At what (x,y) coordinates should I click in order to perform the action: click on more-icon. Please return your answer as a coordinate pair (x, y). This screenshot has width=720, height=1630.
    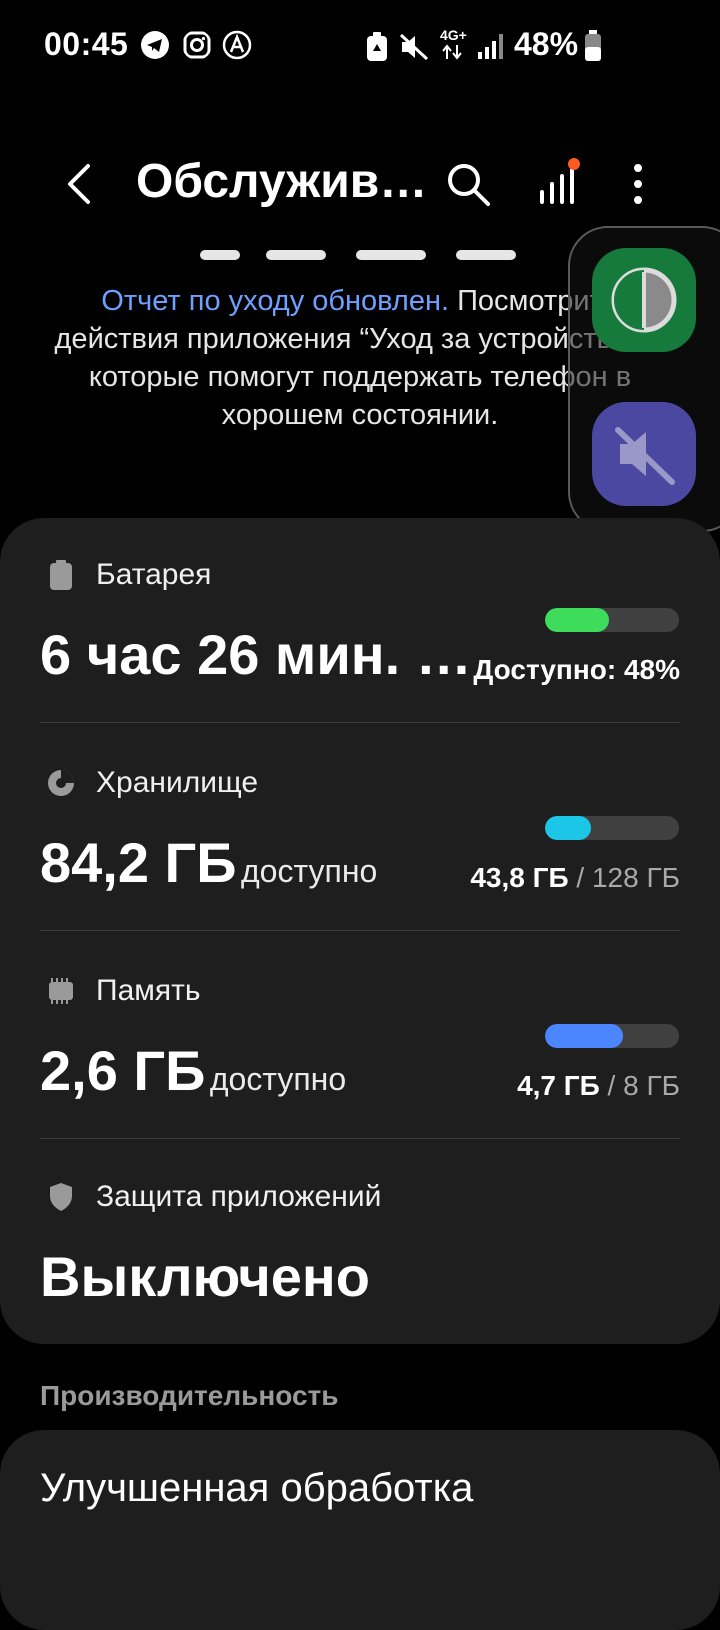
    Looking at the image, I should click on (638, 184).